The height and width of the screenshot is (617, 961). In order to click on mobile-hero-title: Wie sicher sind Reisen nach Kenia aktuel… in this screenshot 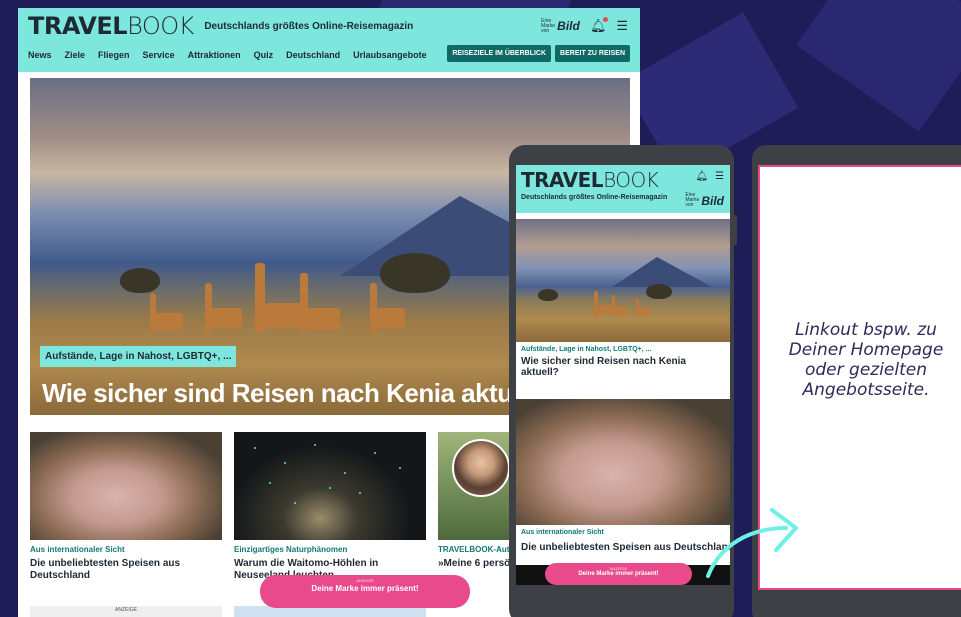, I will do `click(623, 365)`.